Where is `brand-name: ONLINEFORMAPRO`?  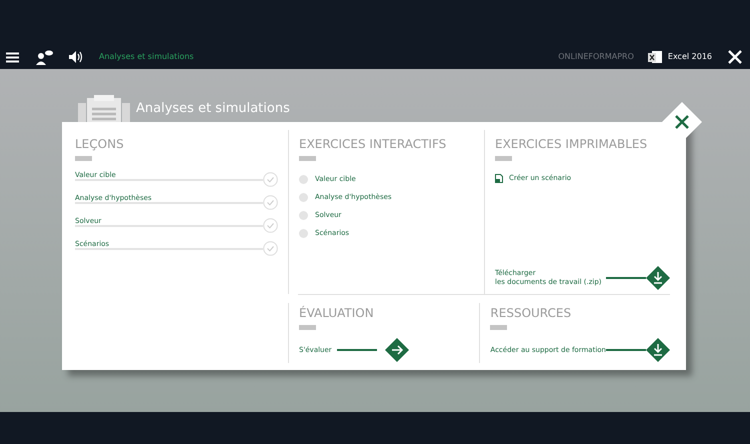
brand-name: ONLINEFORMAPRO is located at coordinates (596, 57).